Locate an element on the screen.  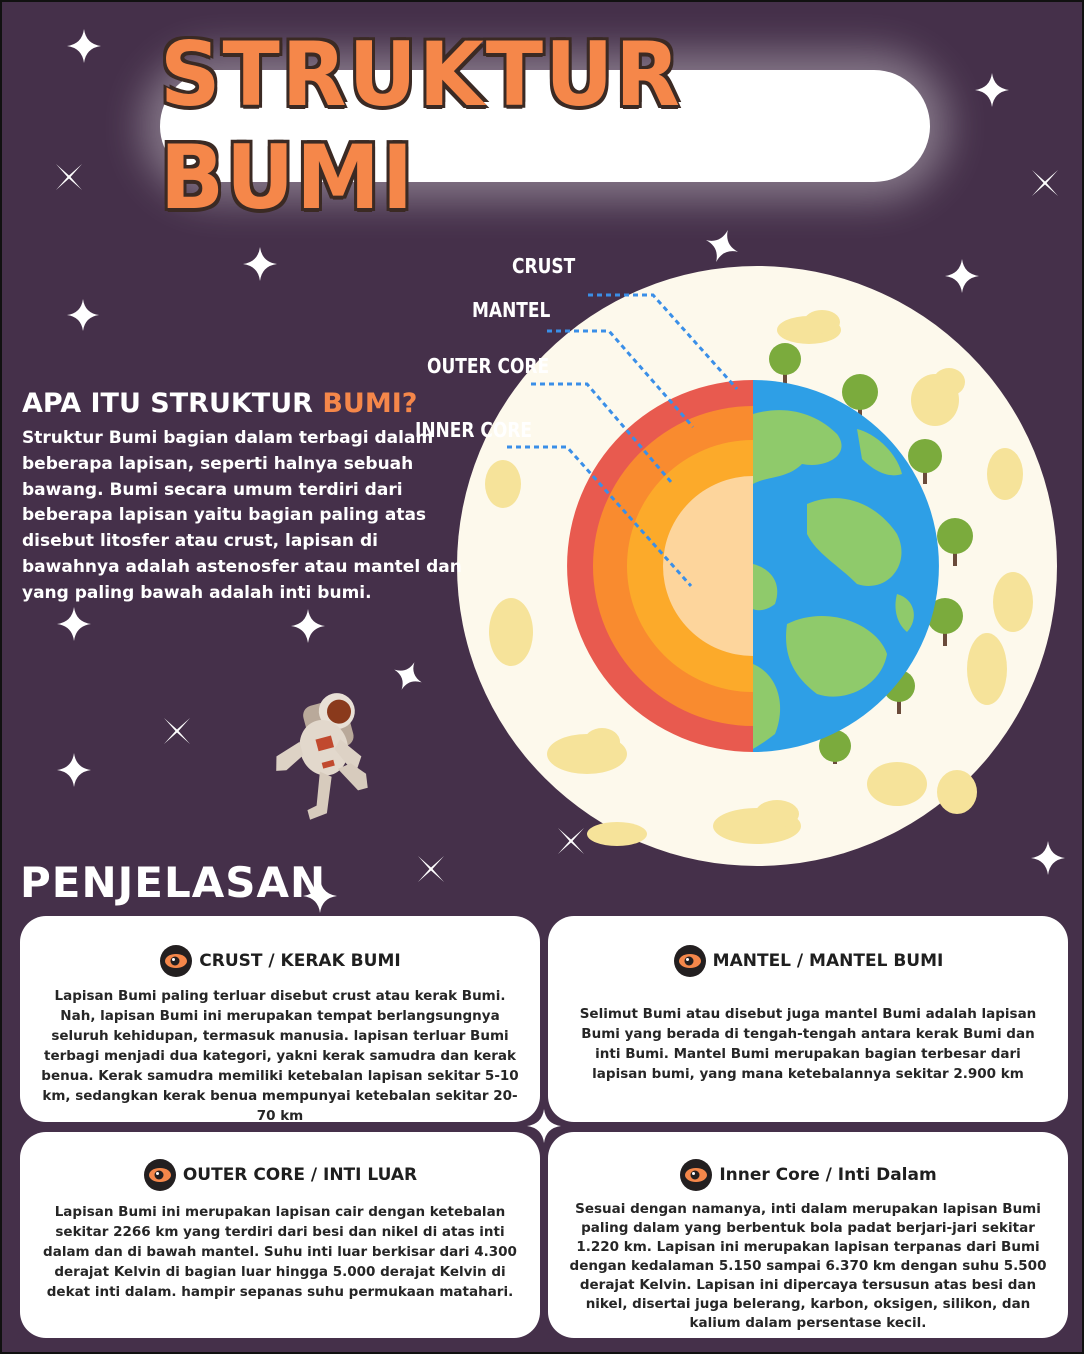
section-title: PENJELASAN is located at coordinates (173, 882).